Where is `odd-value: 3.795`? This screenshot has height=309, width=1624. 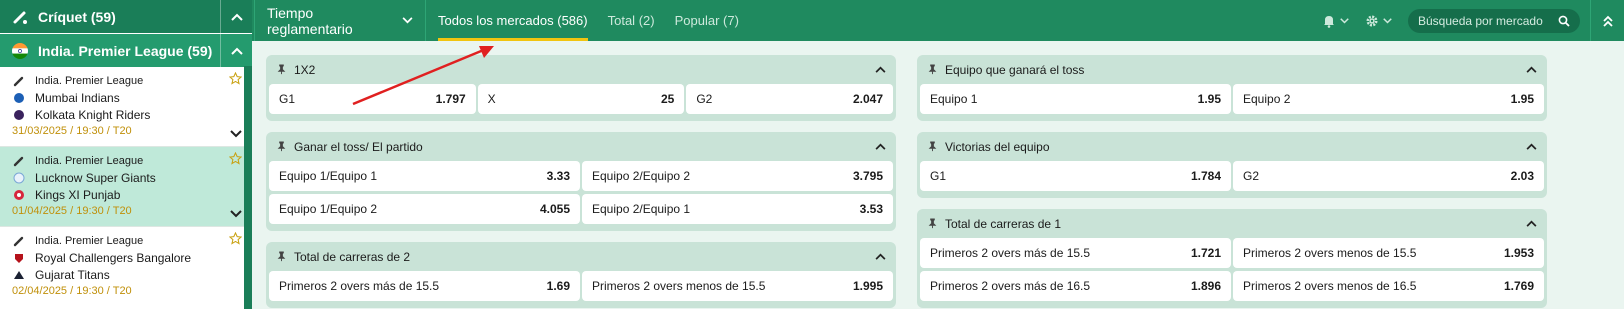
odd-value: 3.795 is located at coordinates (867, 176).